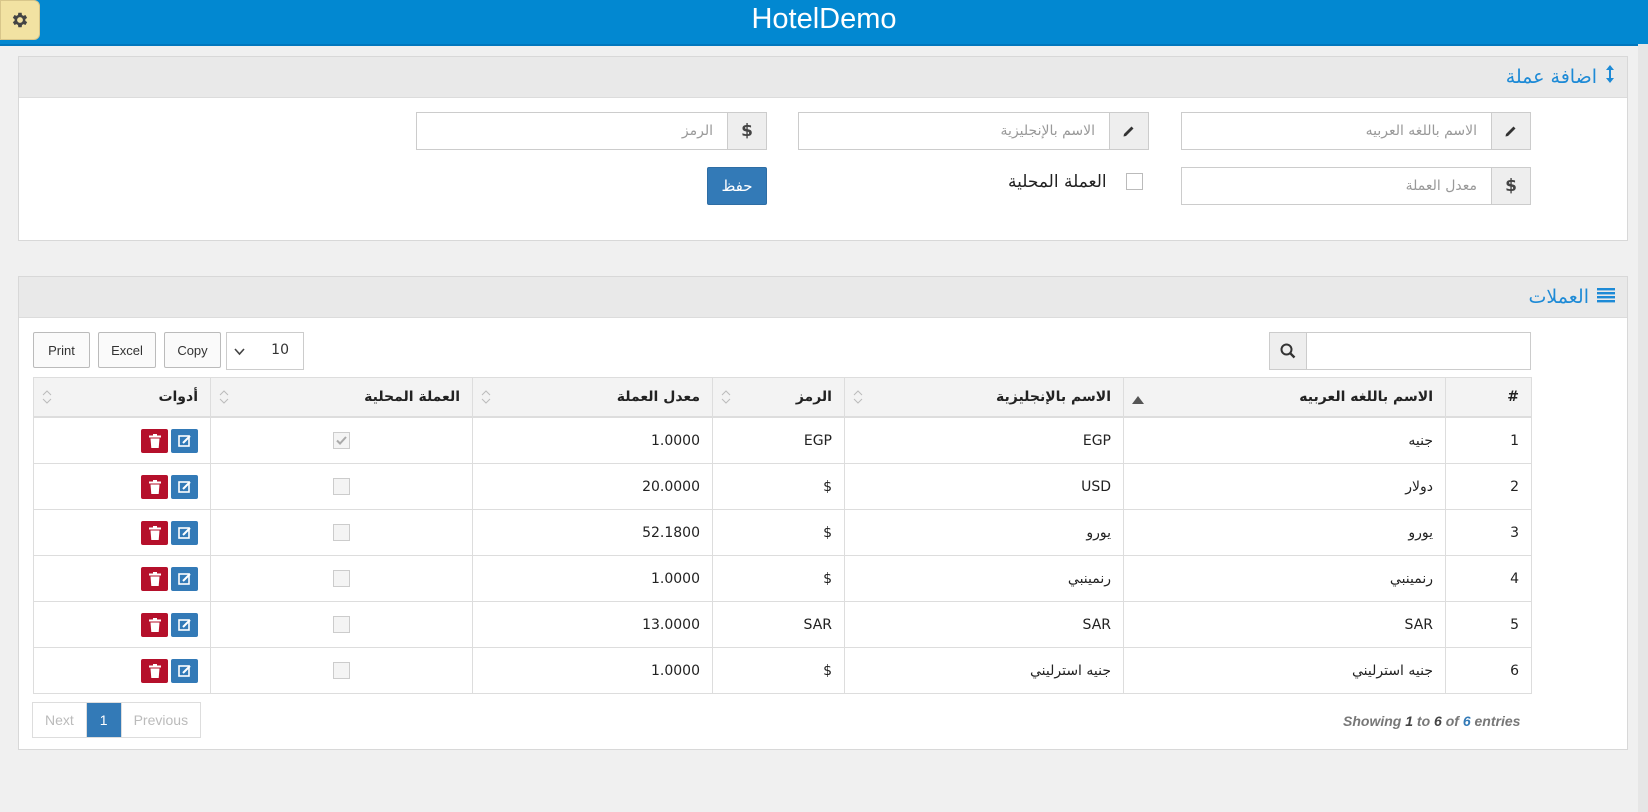  I want to click on pager-page-1: 1, so click(103, 720).